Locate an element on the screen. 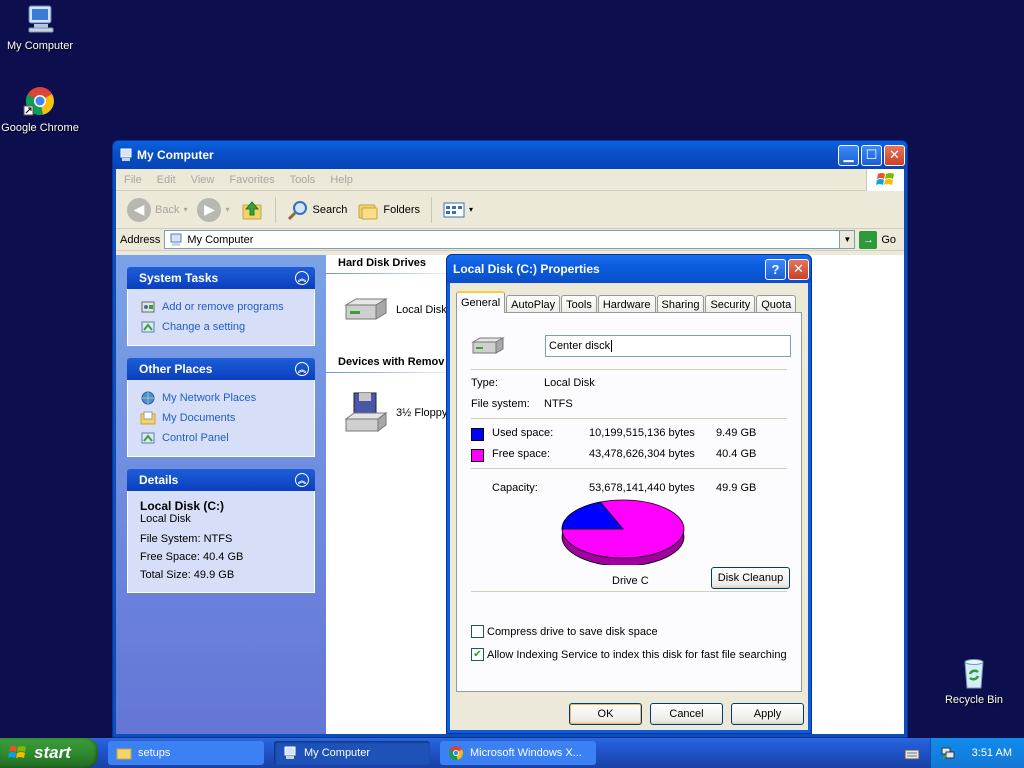  taskbar-item-my-computer: My Computer is located at coordinates (352, 753).